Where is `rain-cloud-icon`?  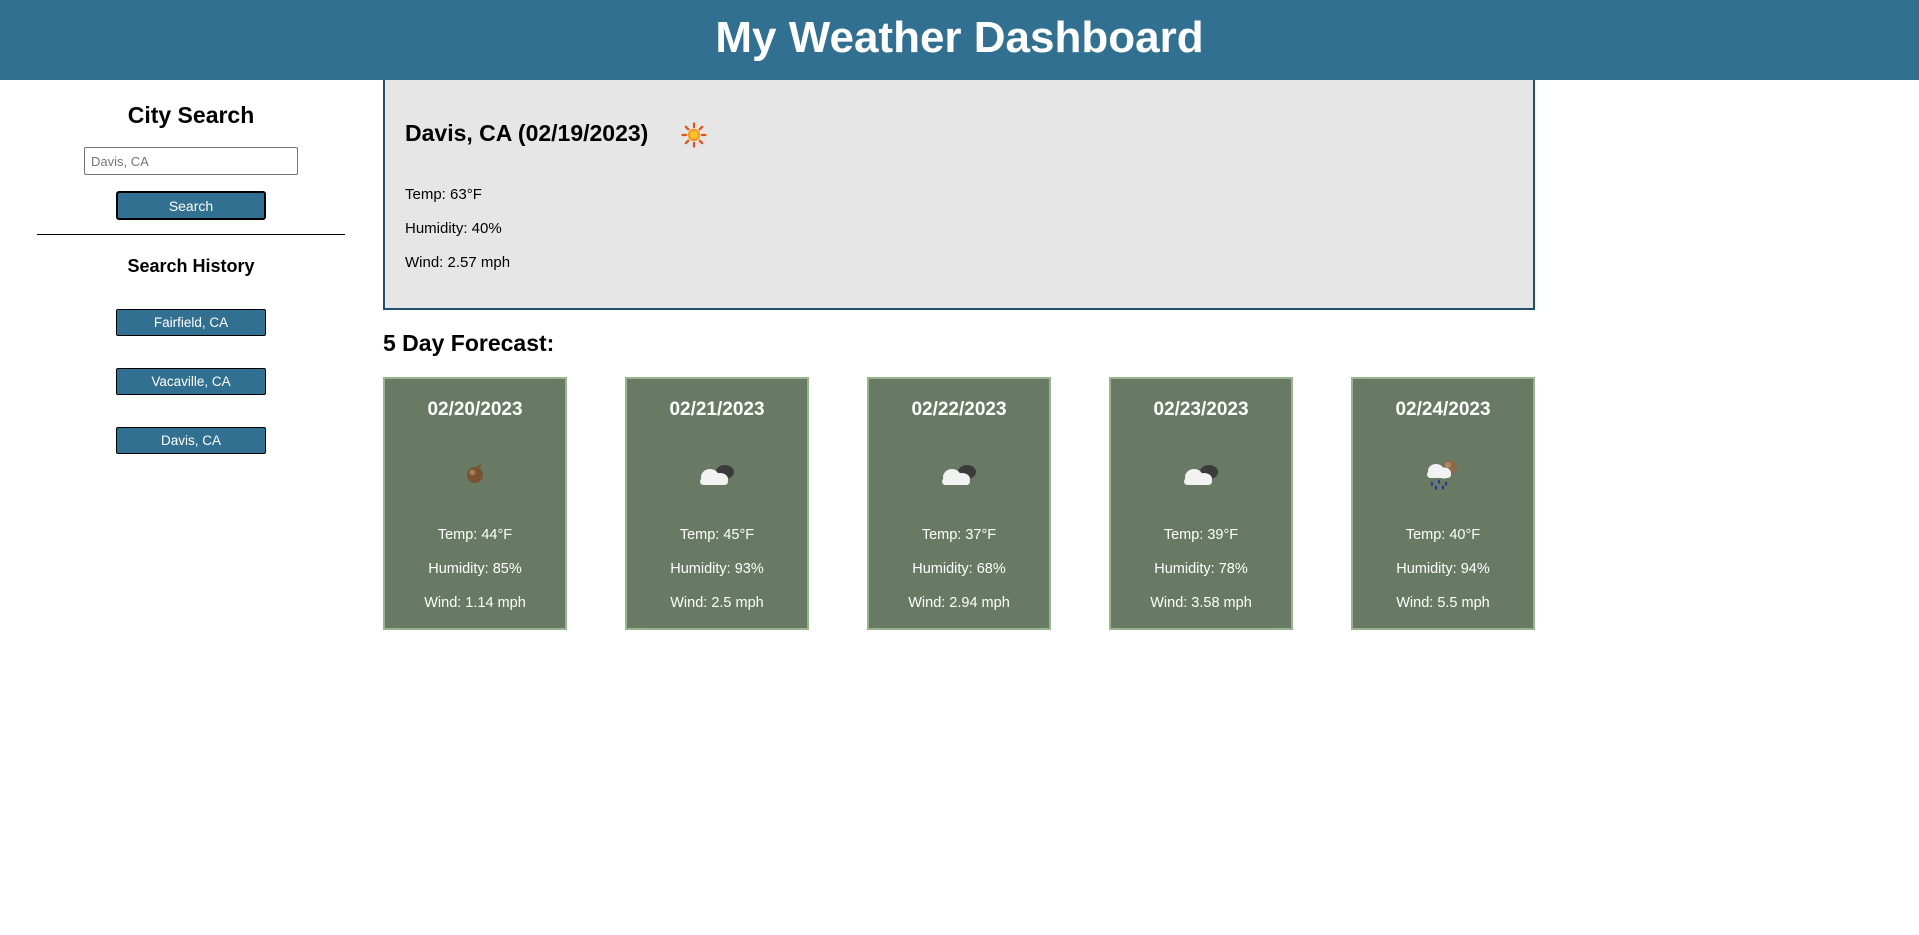
rain-cloud-icon is located at coordinates (1442, 475).